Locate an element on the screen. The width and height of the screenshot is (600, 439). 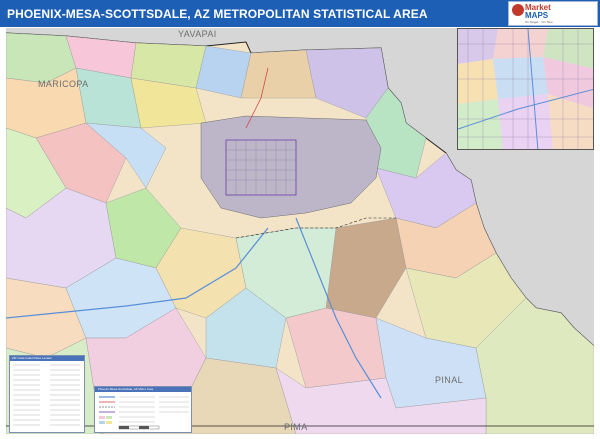
map-legend: Phoenix-Mesa-Scottsdale, AZ Metro Area is located at coordinates (143, 409).